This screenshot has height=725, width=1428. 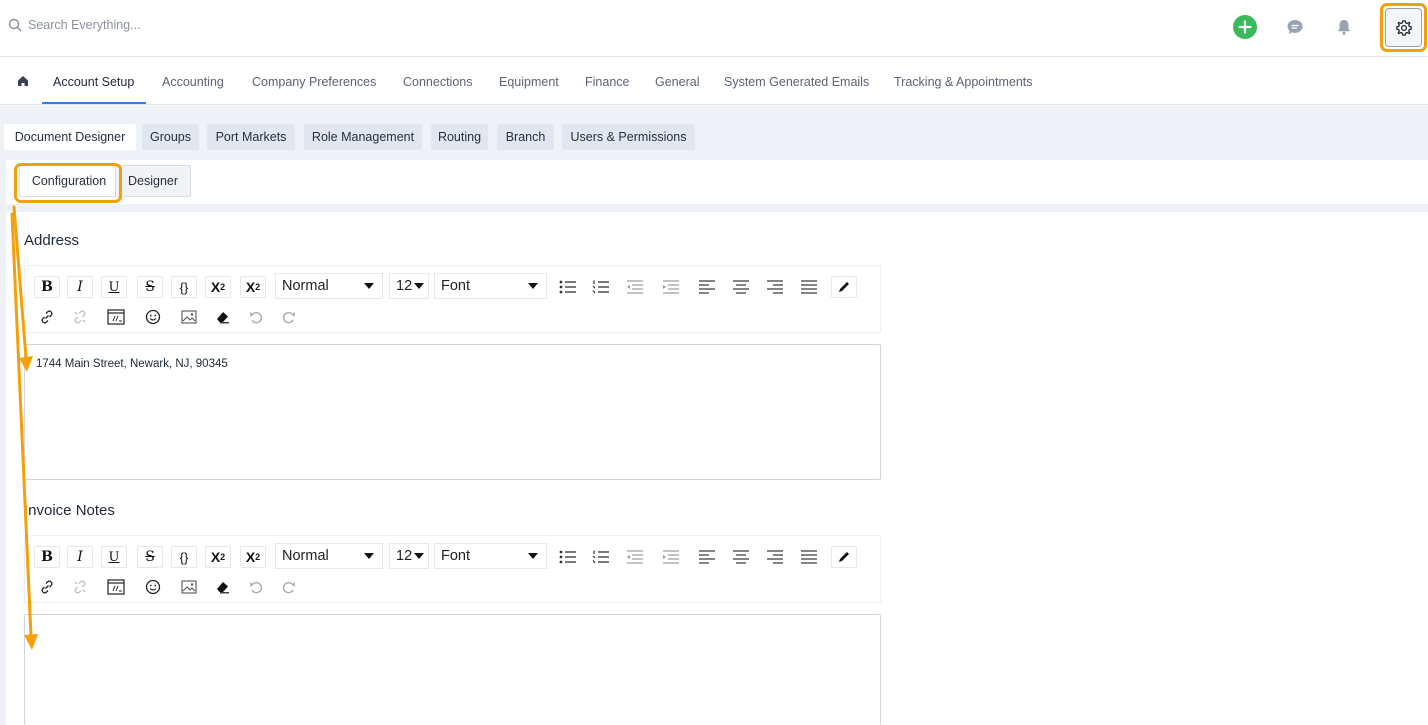 I want to click on bullet-list-icon, so click(x=567, y=287).